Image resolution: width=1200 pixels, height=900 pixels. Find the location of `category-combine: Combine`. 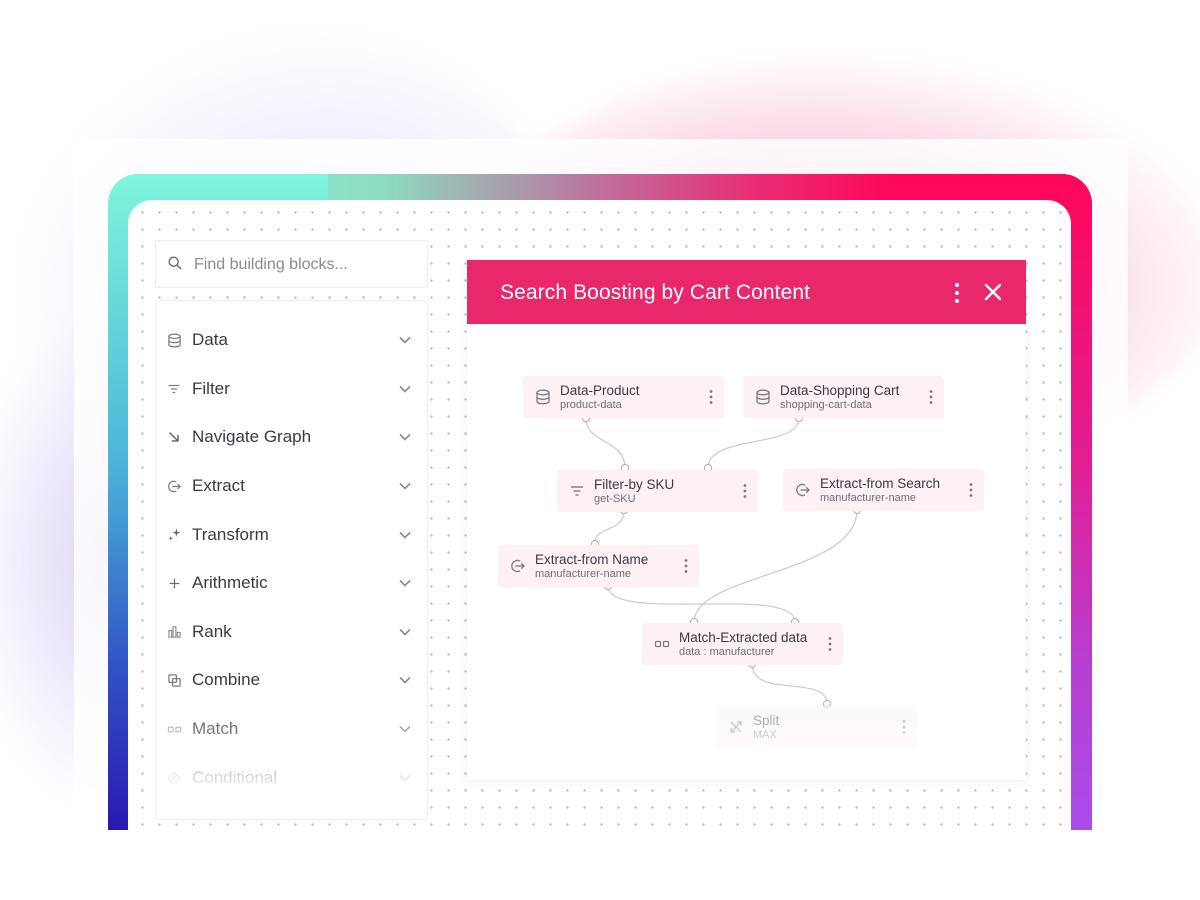

category-combine: Combine is located at coordinates (291, 680).